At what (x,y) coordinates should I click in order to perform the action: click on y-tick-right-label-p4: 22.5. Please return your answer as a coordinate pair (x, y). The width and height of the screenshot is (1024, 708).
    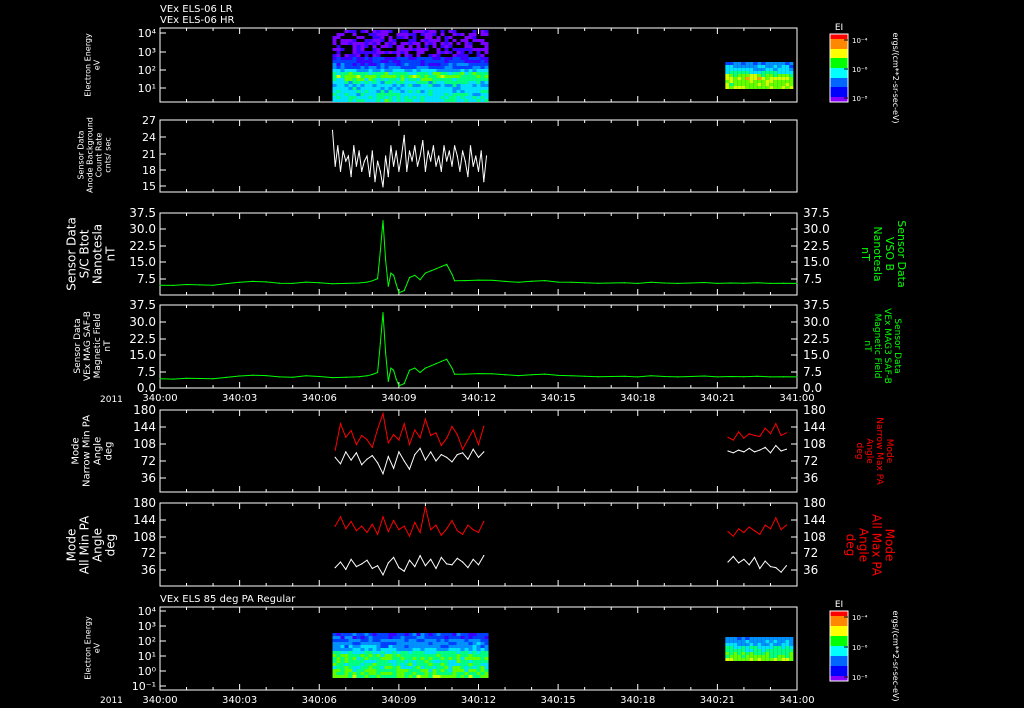
    Looking at the image, I should click on (816, 339).